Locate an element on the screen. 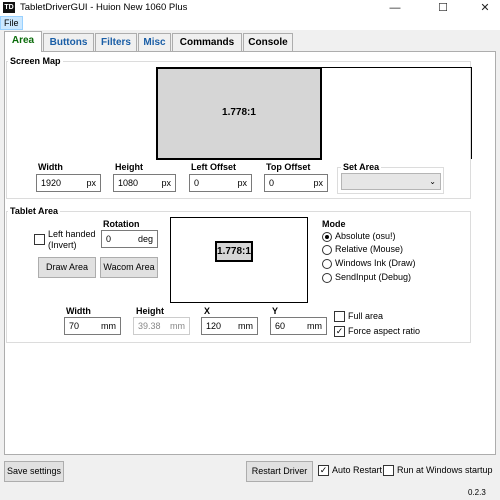  run-at-startup-label: Run at Windows startup is located at coordinates (445, 470).